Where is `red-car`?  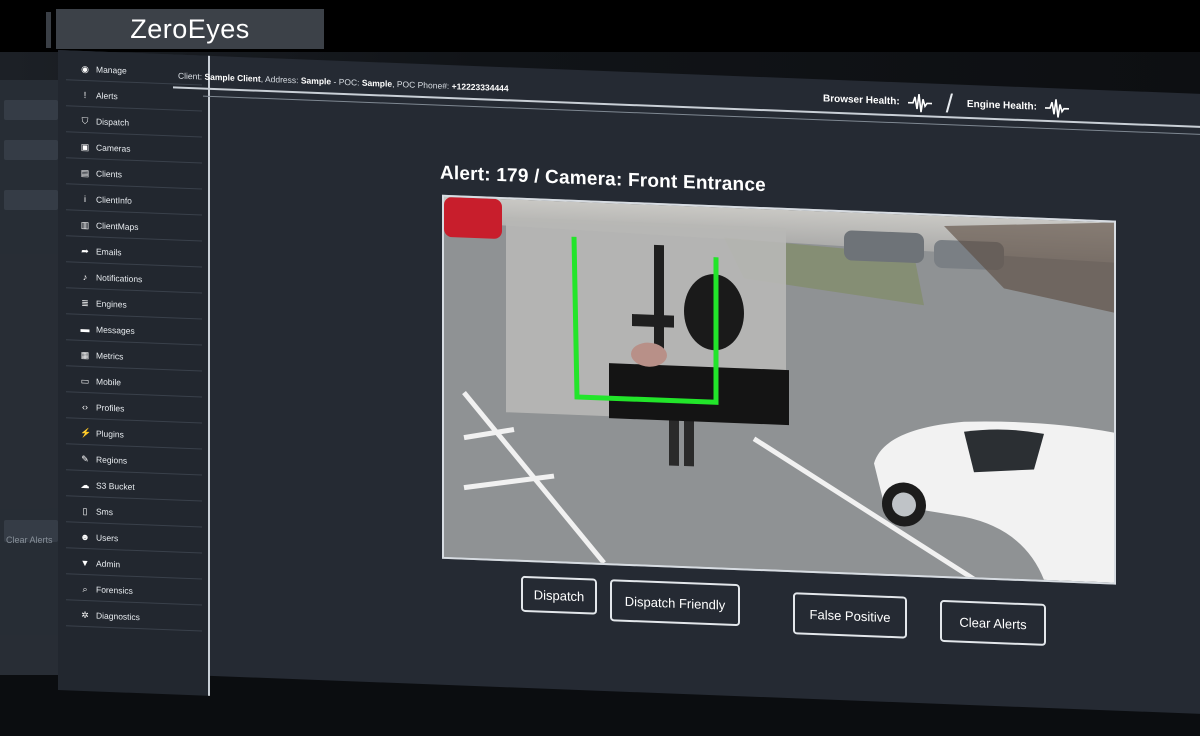 red-car is located at coordinates (473, 218).